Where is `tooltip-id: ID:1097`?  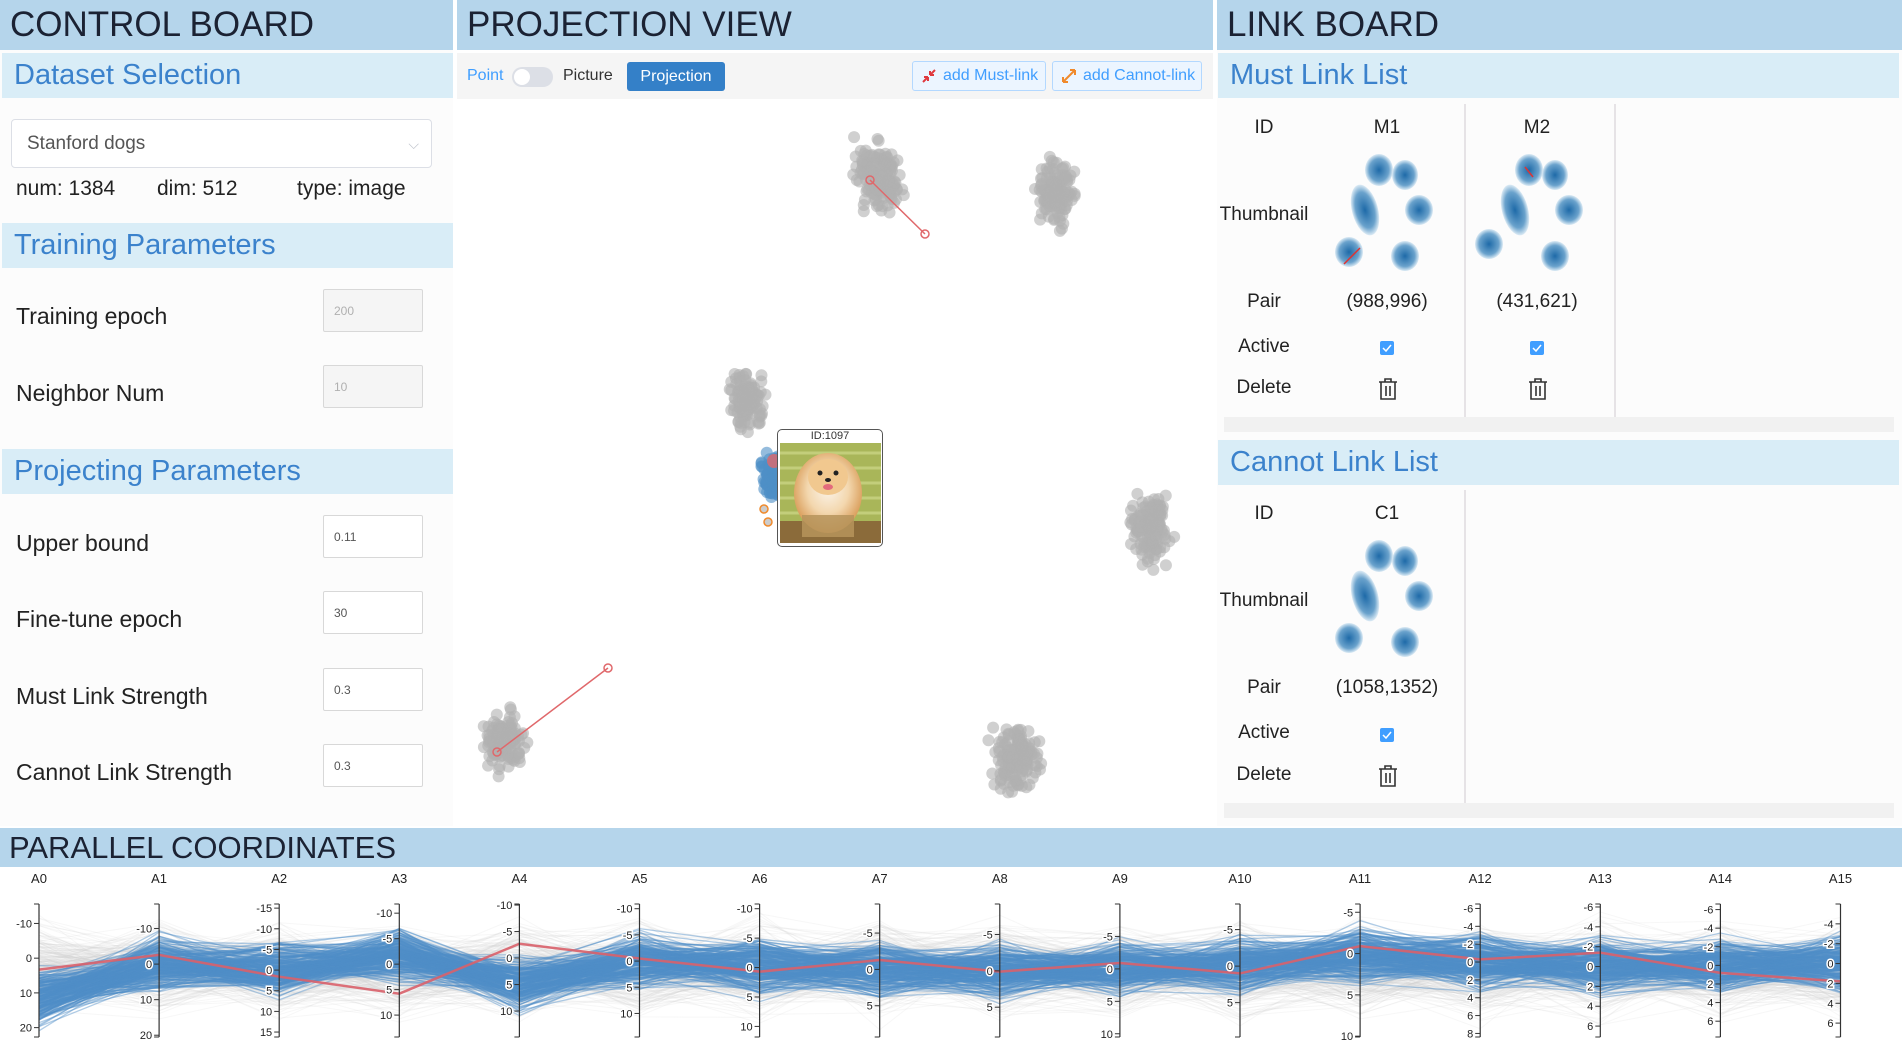 tooltip-id: ID:1097 is located at coordinates (830, 436).